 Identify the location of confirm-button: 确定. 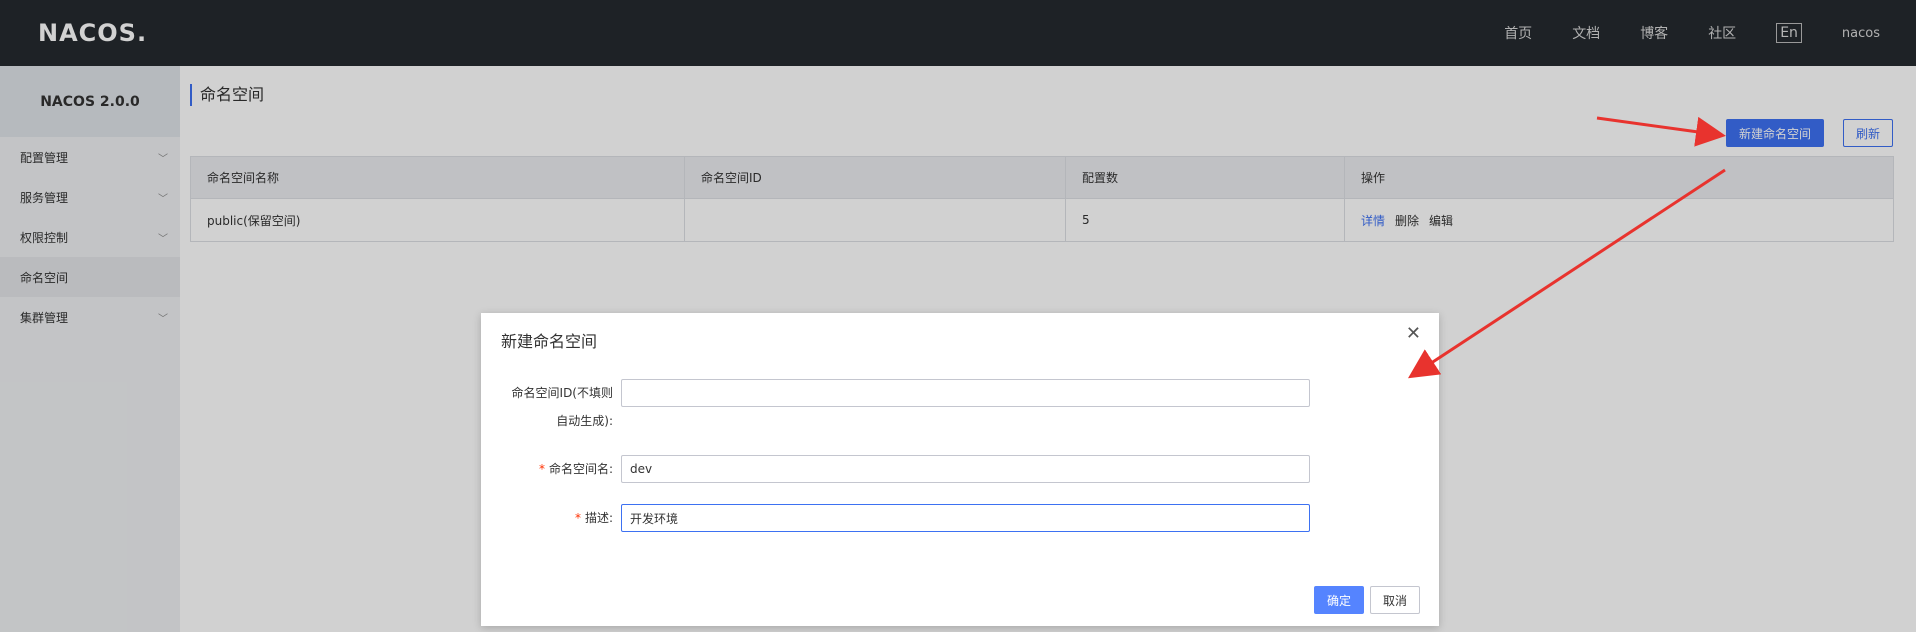
(1339, 600).